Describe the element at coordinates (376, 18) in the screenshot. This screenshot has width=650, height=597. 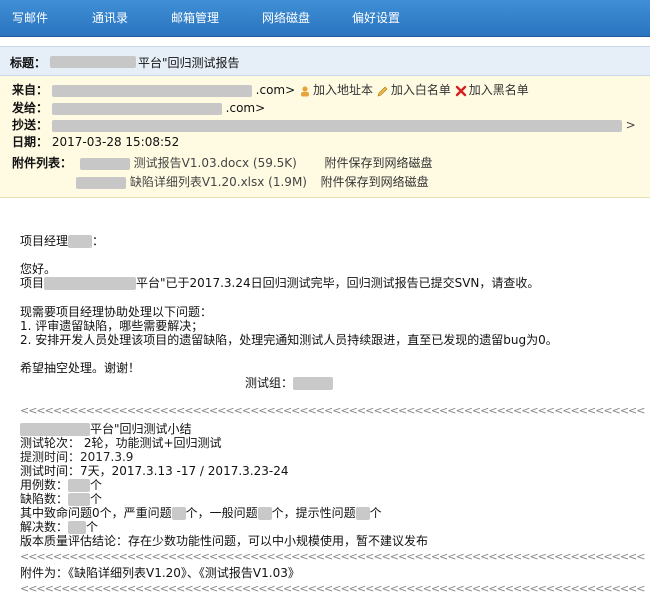
I see `nav-preferences: 偏好设置` at that location.